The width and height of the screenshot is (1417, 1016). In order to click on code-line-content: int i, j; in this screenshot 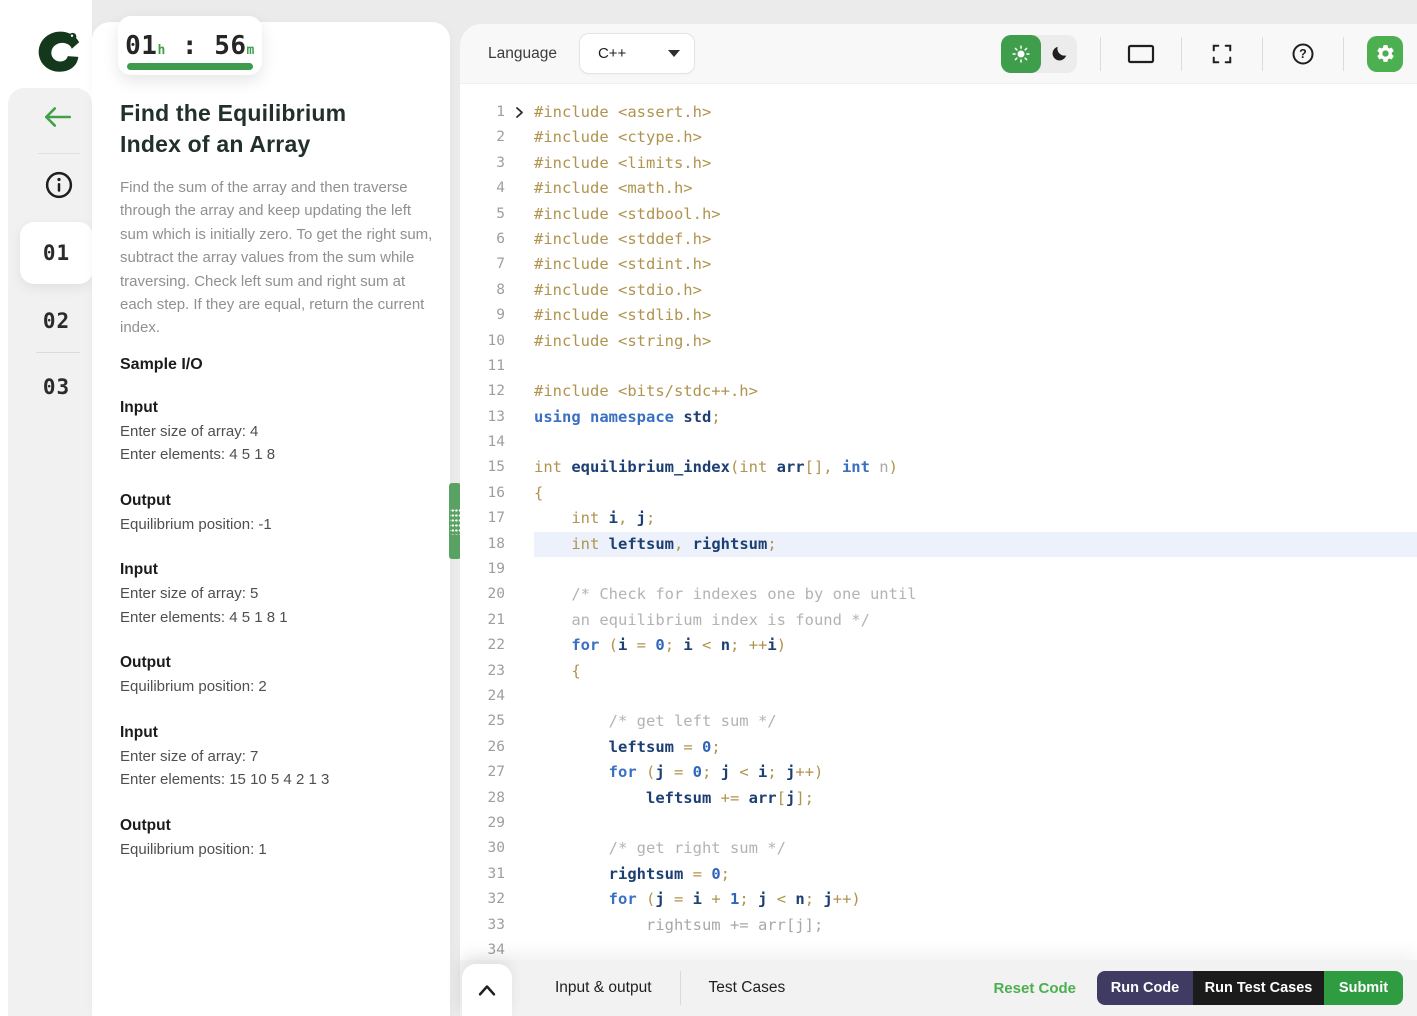, I will do `click(595, 518)`.